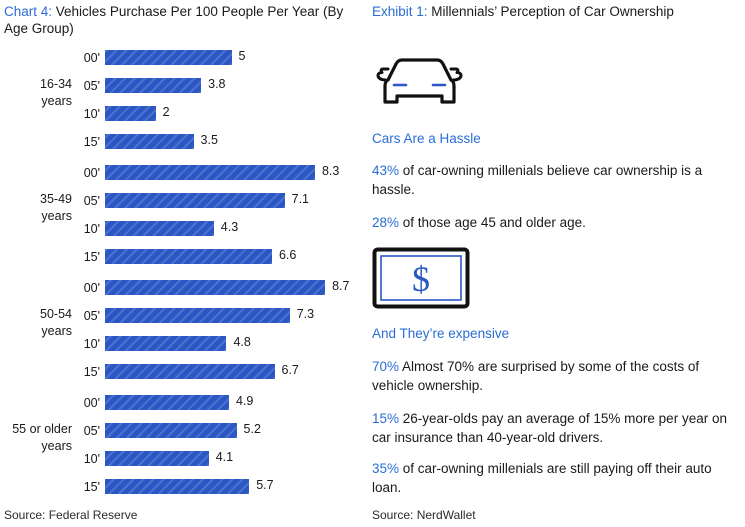 This screenshot has height=527, width=745. Describe the element at coordinates (242, 342) in the screenshot. I see `bar-value-label: 4.8` at that location.